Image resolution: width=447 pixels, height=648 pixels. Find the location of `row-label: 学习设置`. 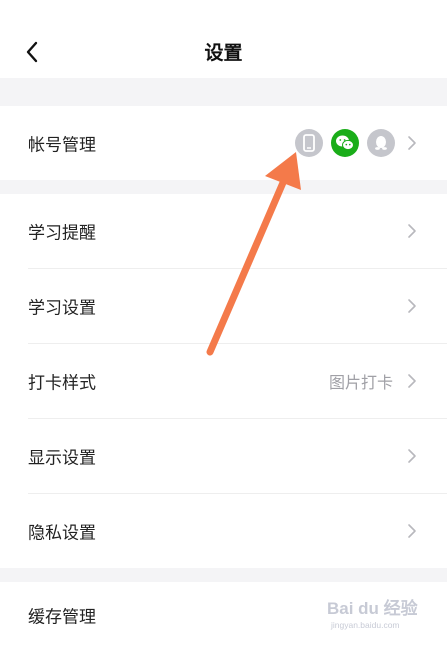

row-label: 学习设置 is located at coordinates (62, 308).